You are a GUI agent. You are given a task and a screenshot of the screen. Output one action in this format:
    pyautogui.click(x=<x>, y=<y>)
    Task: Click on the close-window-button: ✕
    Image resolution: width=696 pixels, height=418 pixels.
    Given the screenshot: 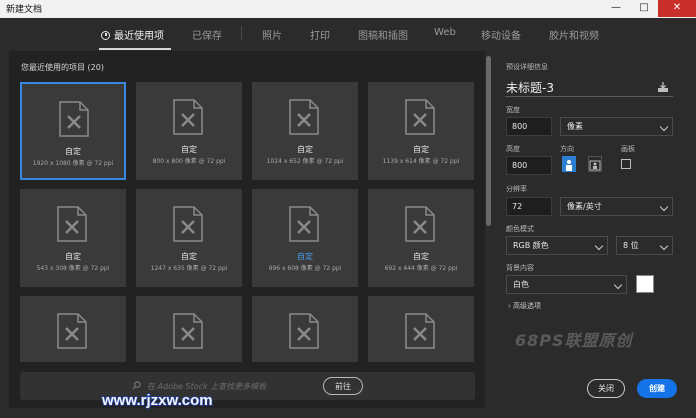 What is the action you would take?
    pyautogui.click(x=677, y=8)
    